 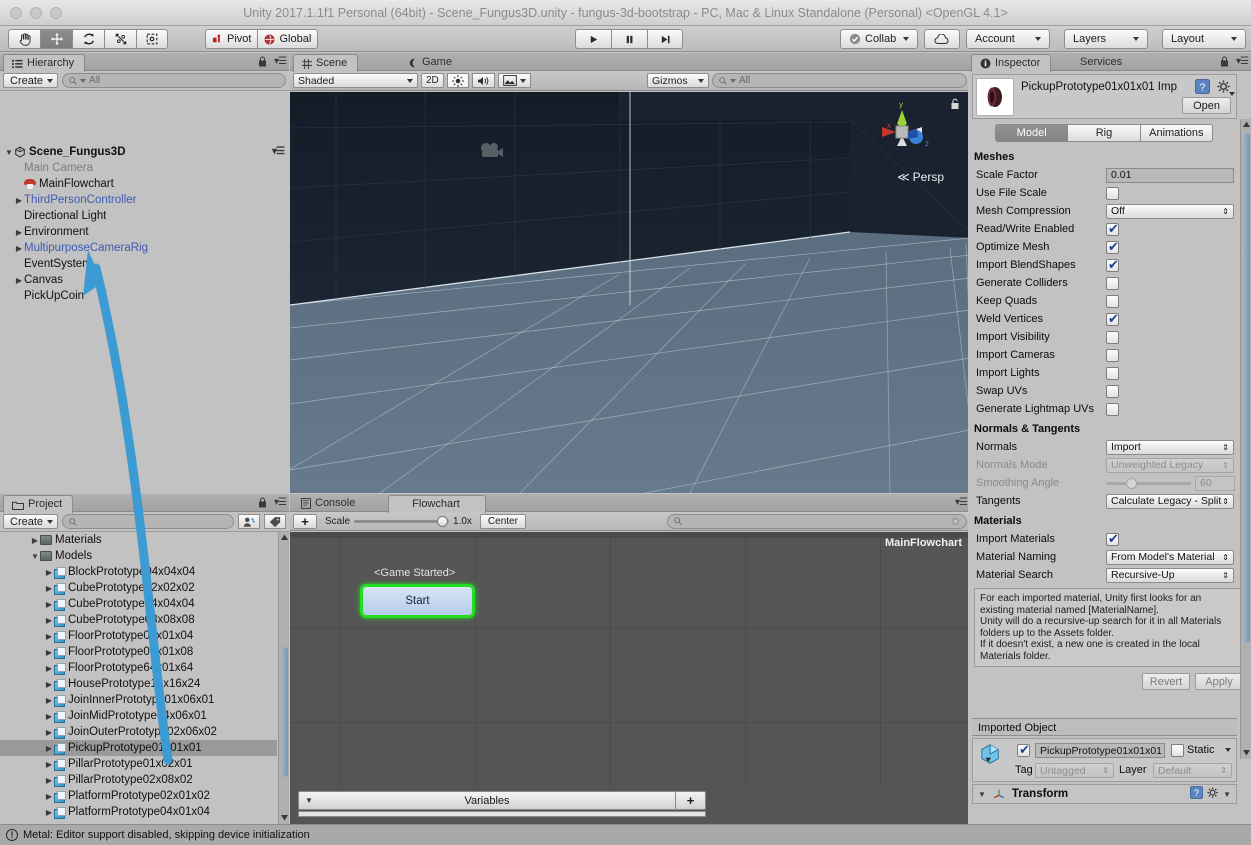 I want to click on property-dropdown: Import ⇕, so click(x=1170, y=447).